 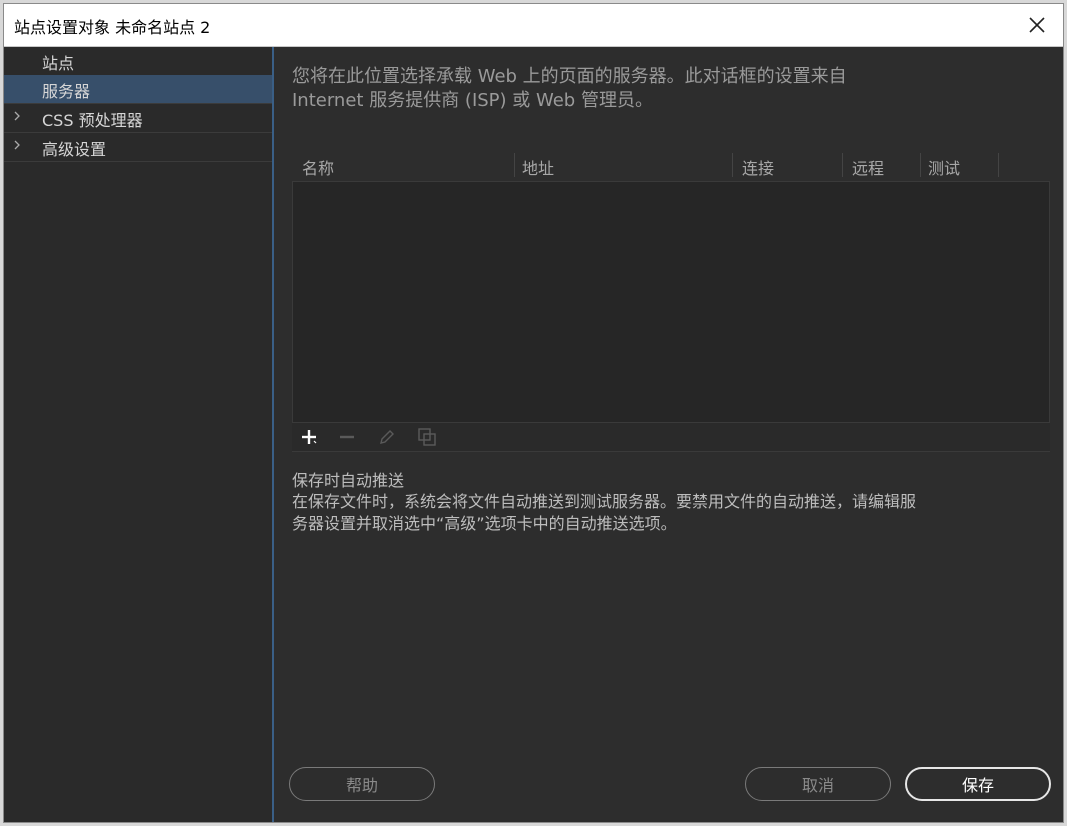 I want to click on duplicate-icon, so click(x=427, y=437).